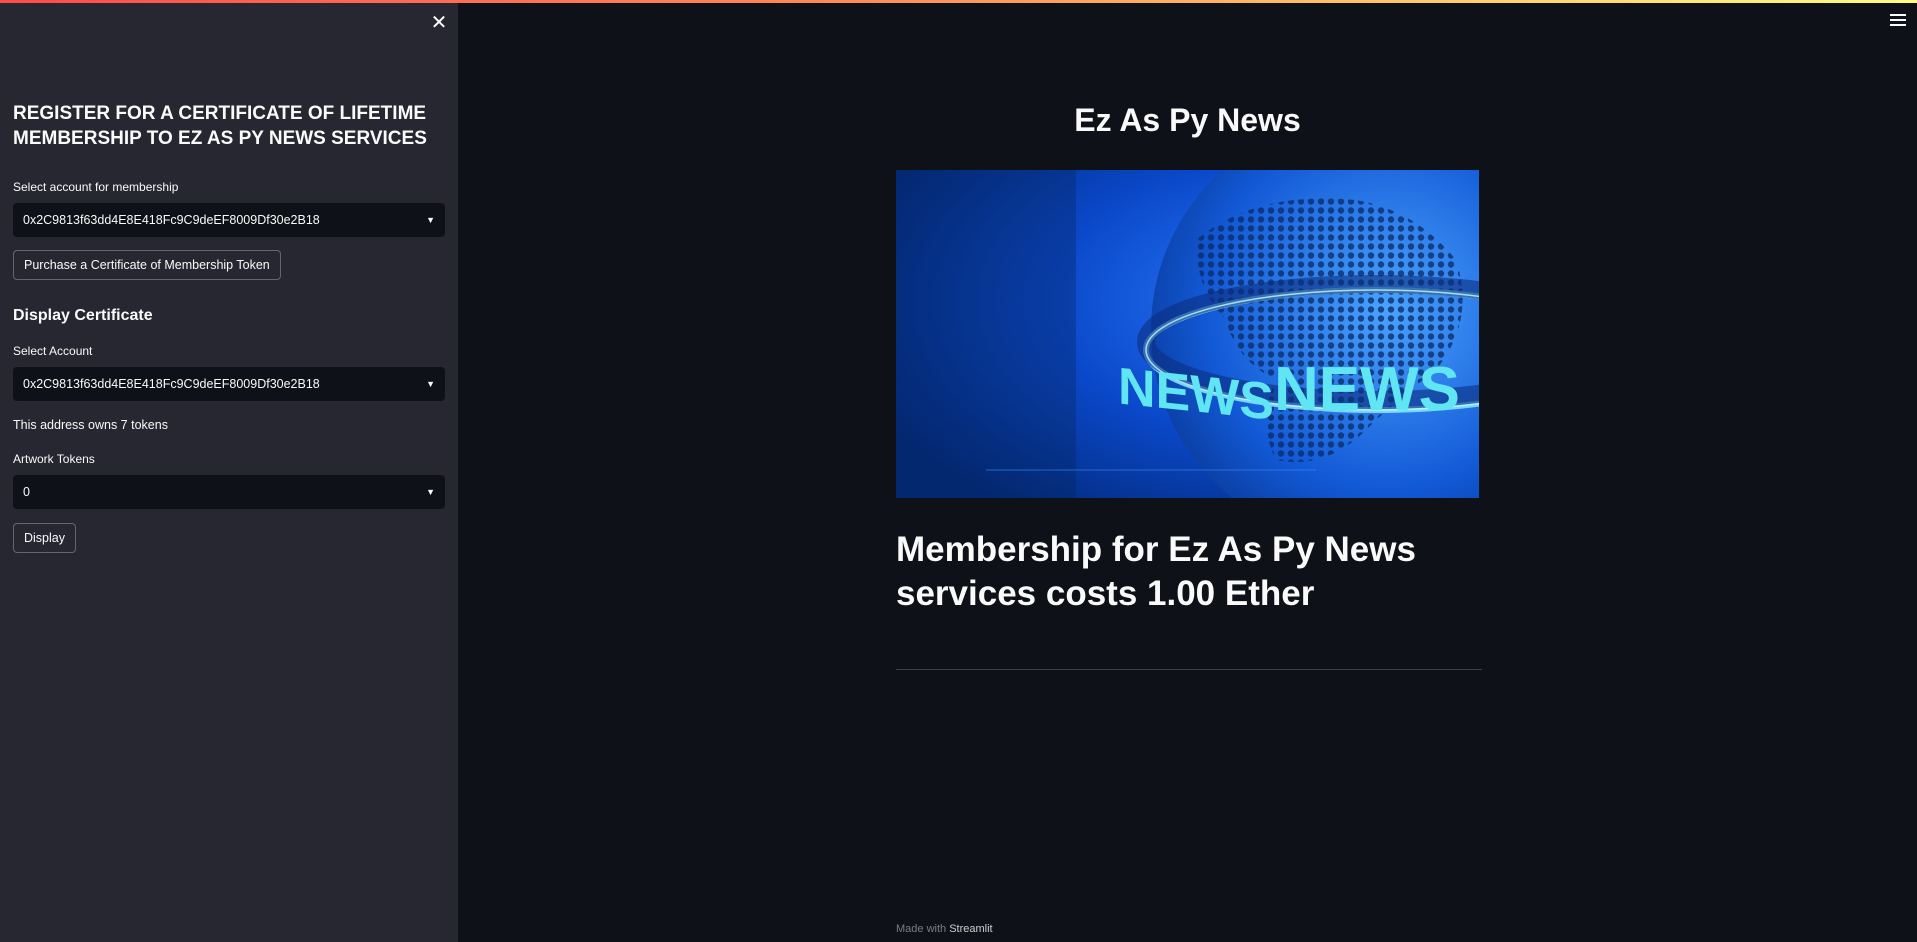 Image resolution: width=1917 pixels, height=942 pixels. I want to click on artwork-tokens-label: Artwork Tokens, so click(54, 459).